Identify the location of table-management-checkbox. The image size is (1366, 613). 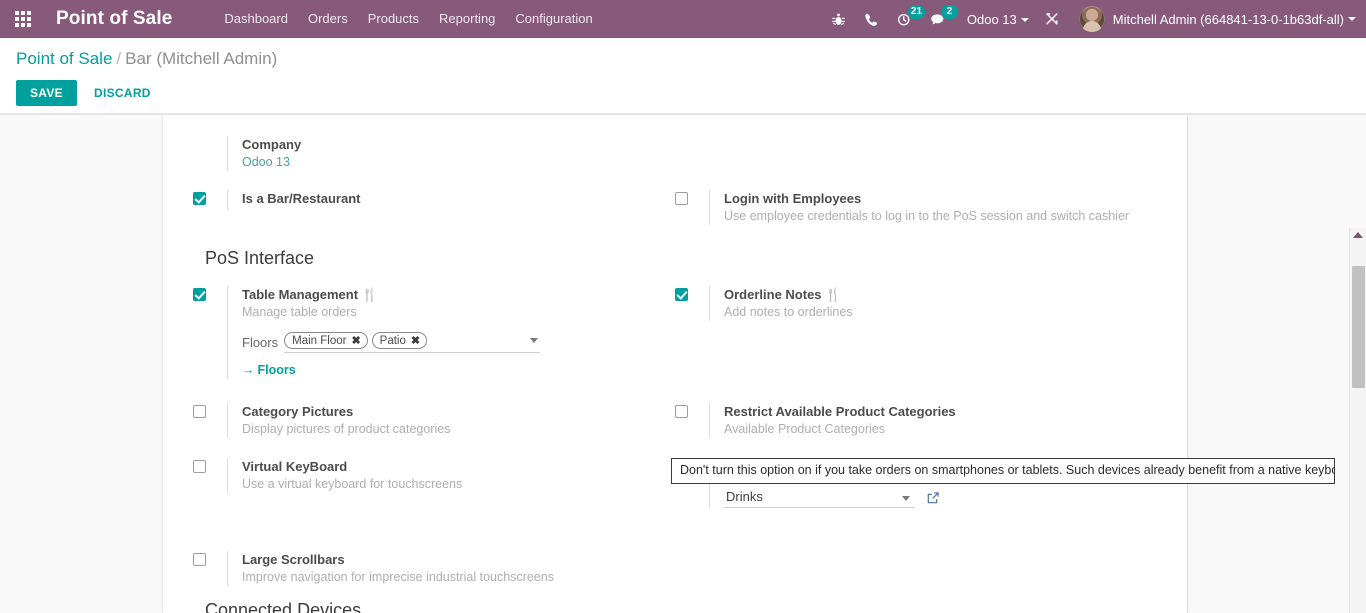
(199, 294).